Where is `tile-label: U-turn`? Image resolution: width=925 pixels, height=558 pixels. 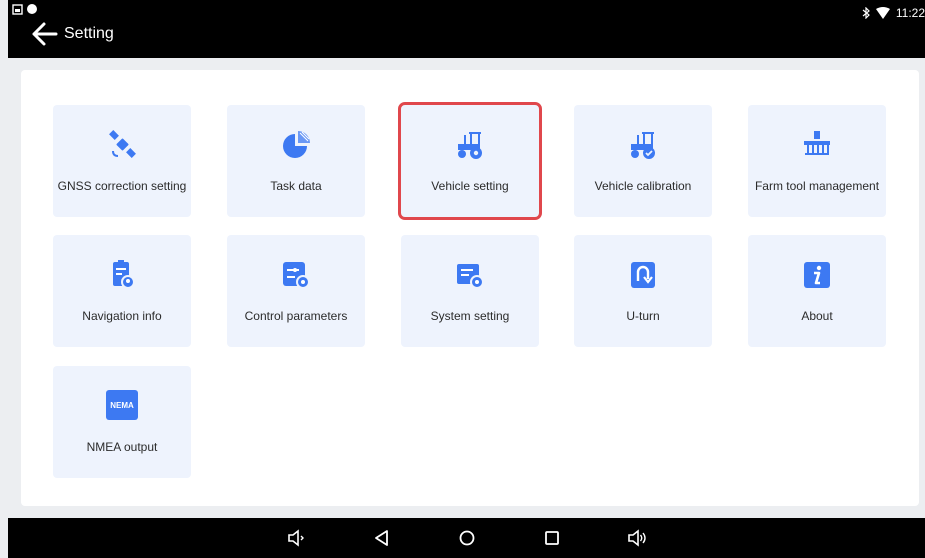
tile-label: U-turn is located at coordinates (643, 316).